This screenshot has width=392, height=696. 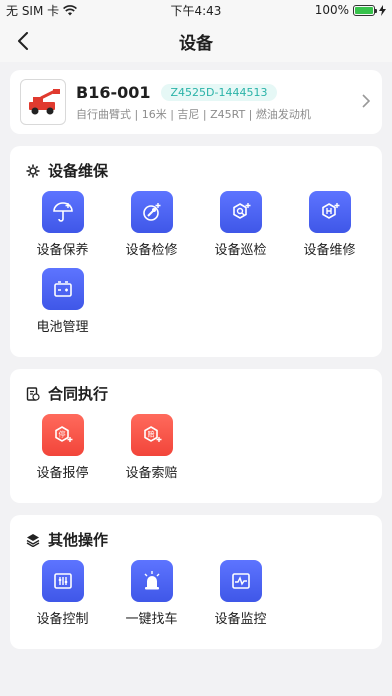 I want to click on grid-item-label: 设备巡检, so click(x=240, y=250).